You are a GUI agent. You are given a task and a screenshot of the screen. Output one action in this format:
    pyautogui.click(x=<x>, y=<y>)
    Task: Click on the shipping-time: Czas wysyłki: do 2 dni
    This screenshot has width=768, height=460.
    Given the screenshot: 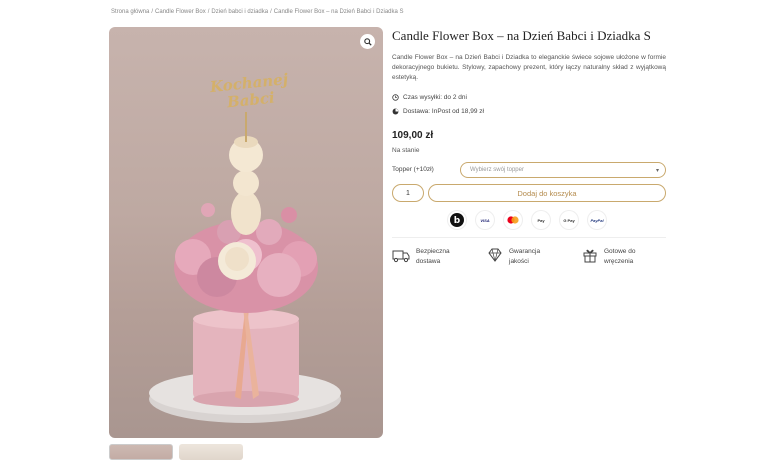 What is the action you would take?
    pyautogui.click(x=429, y=97)
    